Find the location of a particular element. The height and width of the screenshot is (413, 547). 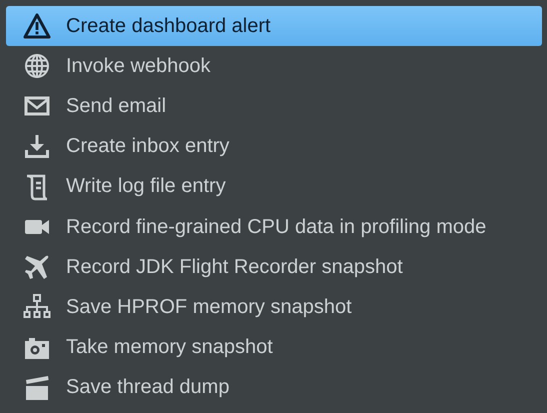

menu-item: Create dashboard alert is located at coordinates (274, 26).